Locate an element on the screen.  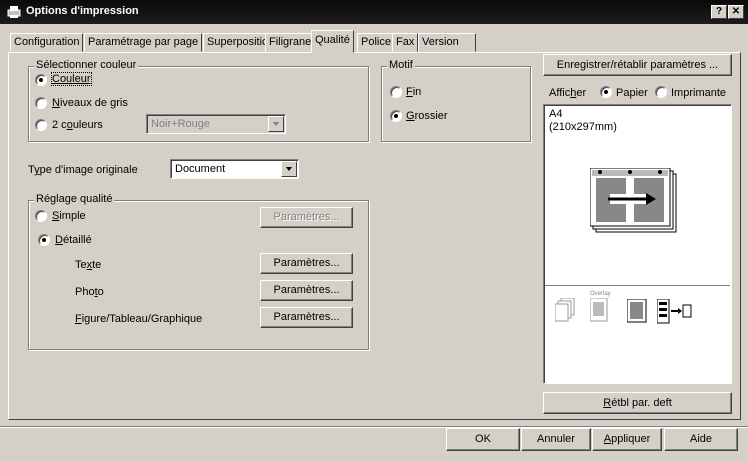
help-button: ? is located at coordinates (719, 12).